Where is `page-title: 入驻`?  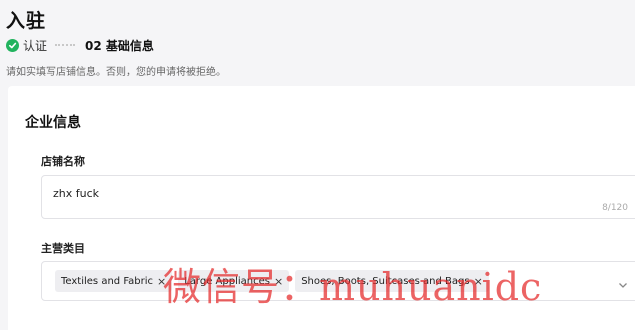 page-title: 入驻 is located at coordinates (26, 21).